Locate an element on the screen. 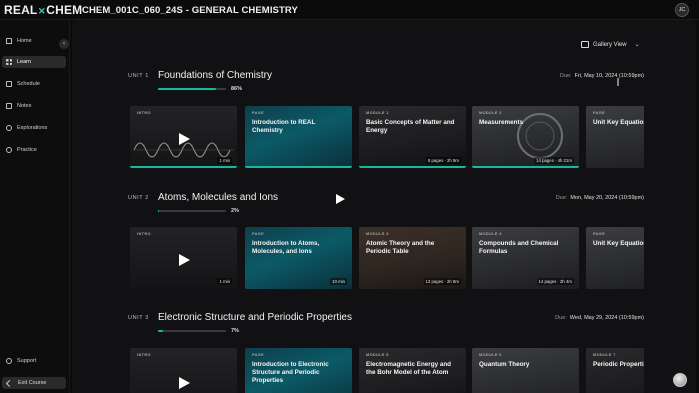  exit-course-label: Exit Course is located at coordinates (32, 383).